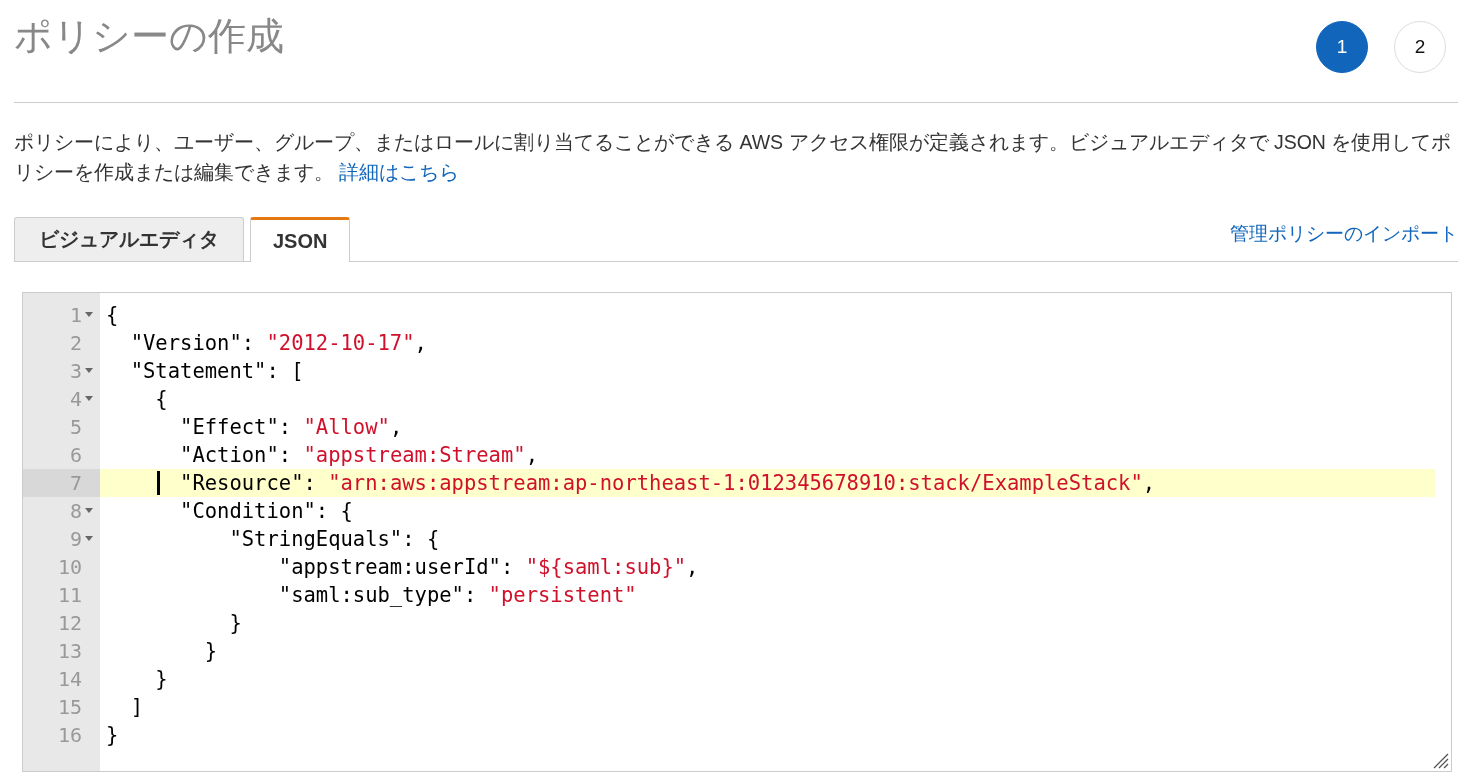 This screenshot has width=1468, height=781. What do you see at coordinates (75, 483) in the screenshot?
I see `line-number: 7` at bounding box center [75, 483].